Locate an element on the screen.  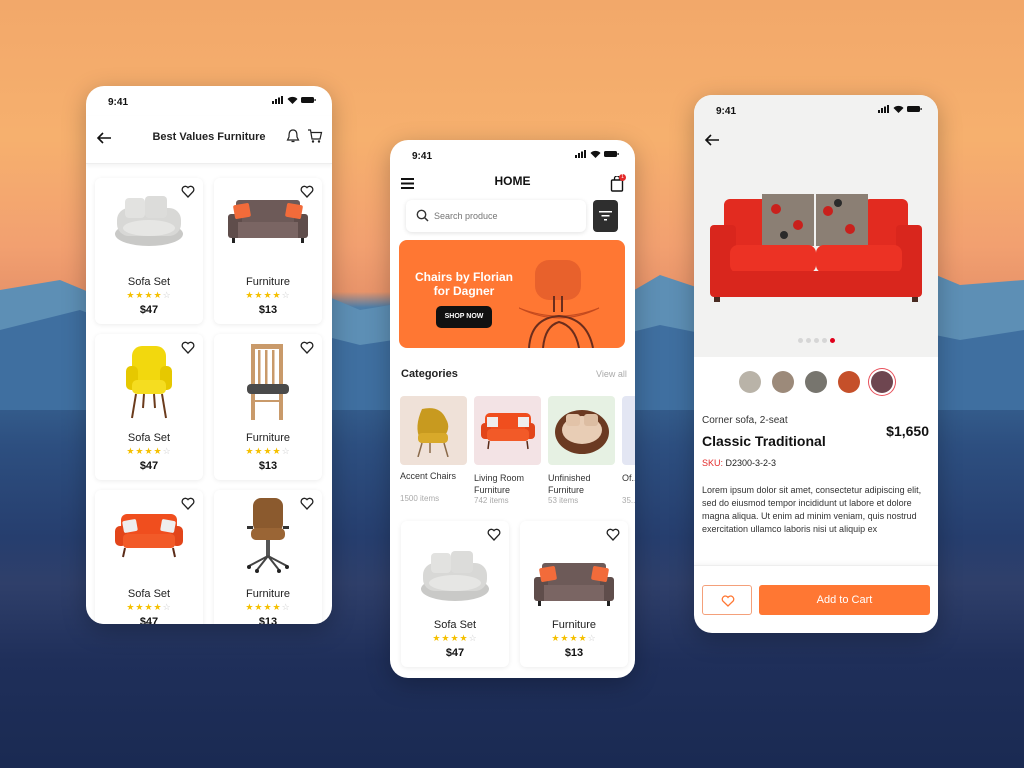
carousel-dot-active is located at coordinates (832, 340).